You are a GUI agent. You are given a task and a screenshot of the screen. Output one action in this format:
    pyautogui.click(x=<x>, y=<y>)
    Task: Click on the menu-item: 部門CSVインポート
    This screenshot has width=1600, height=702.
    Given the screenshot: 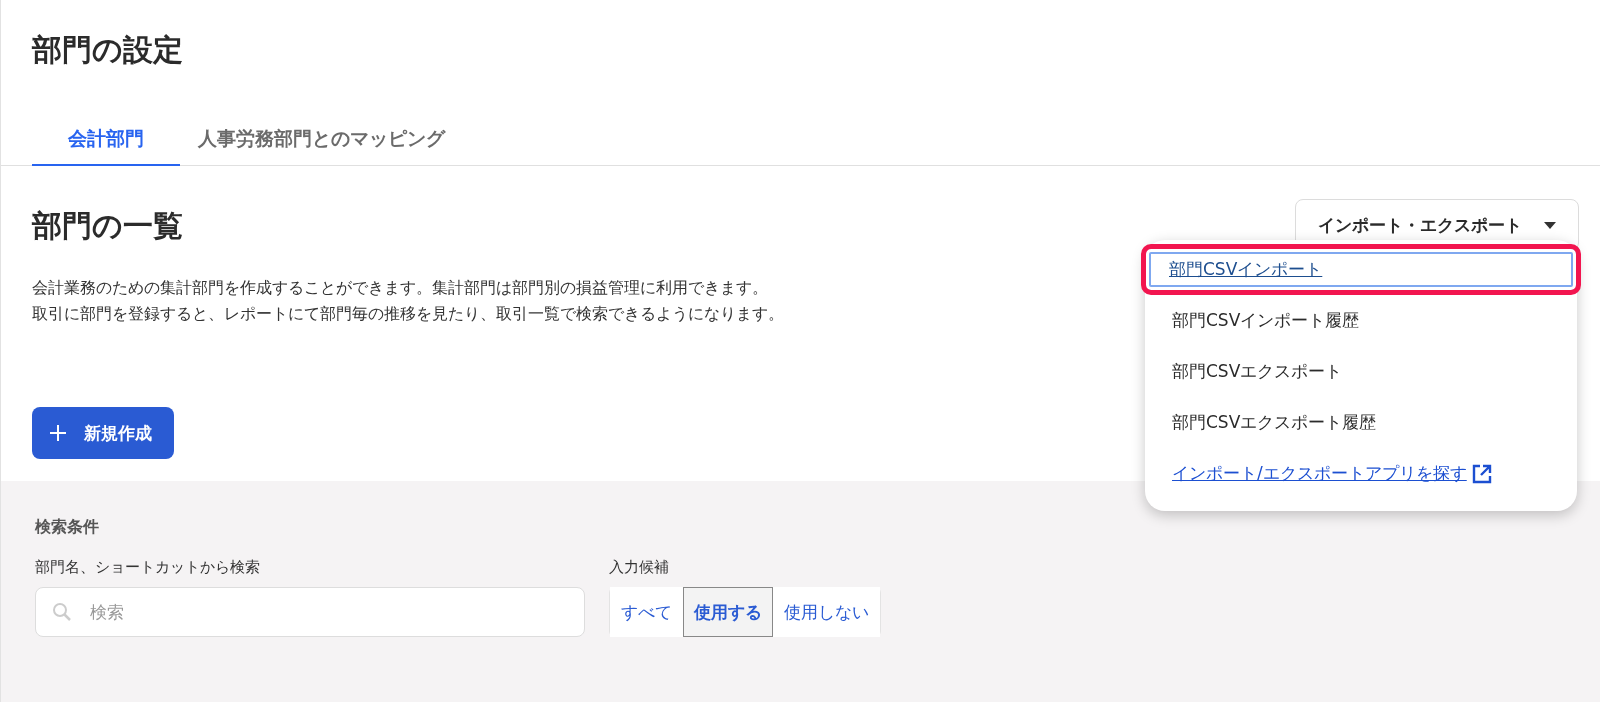 What is the action you would take?
    pyautogui.click(x=1361, y=269)
    